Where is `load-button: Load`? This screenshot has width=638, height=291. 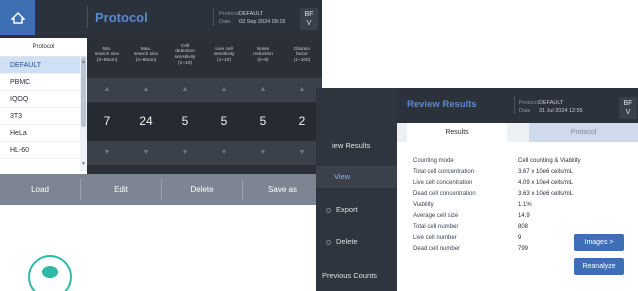 load-button: Load is located at coordinates (40, 189).